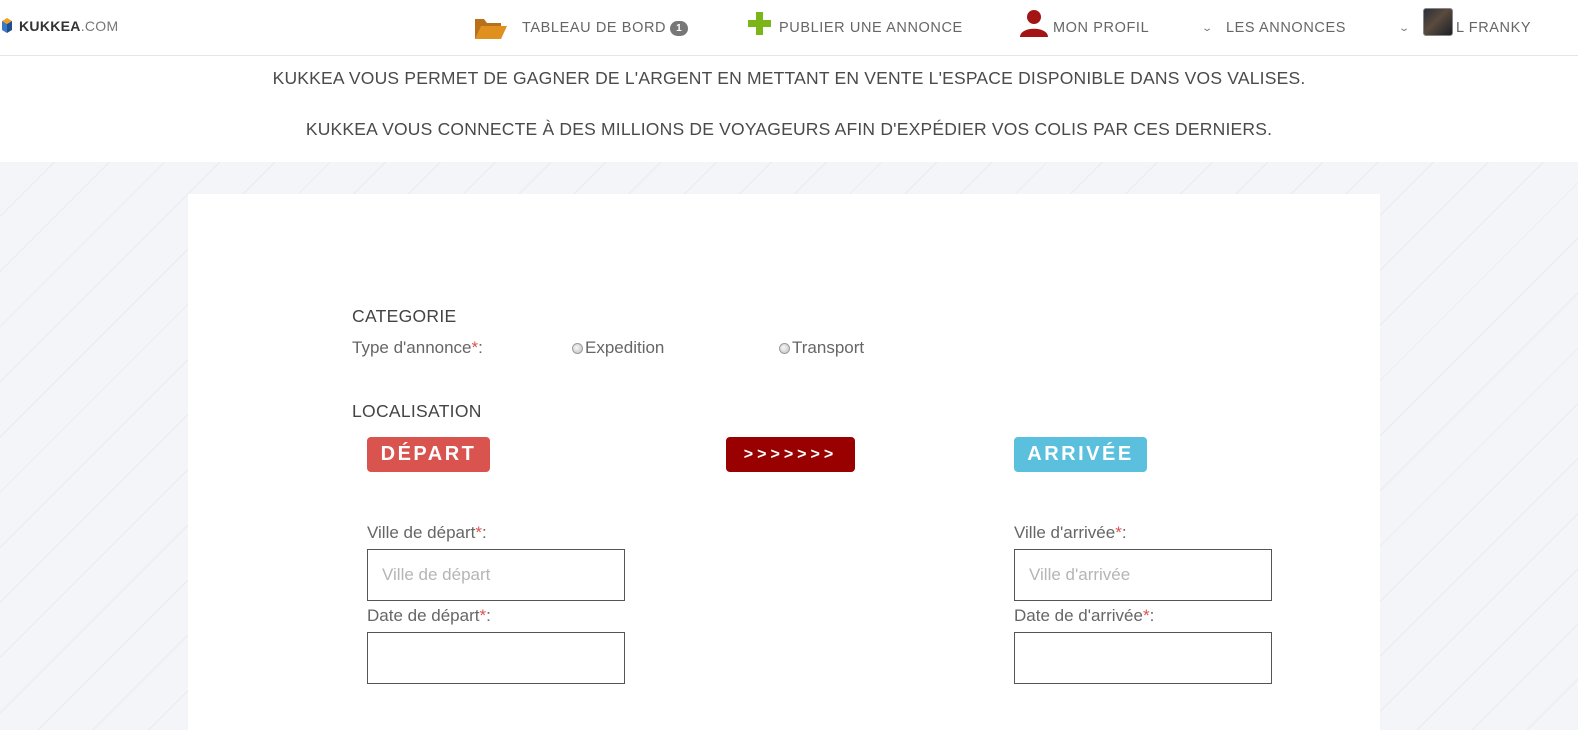 This screenshot has width=1578, height=730. Describe the element at coordinates (1065, 532) in the screenshot. I see `arrival-city-label-text: Ville d'arrivée` at that location.